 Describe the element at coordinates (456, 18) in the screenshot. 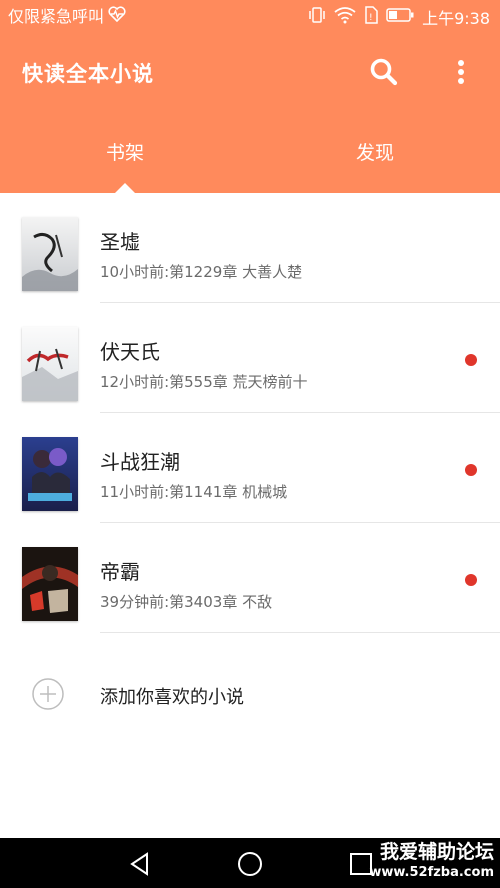

I see `status-time: 上午9:38` at that location.